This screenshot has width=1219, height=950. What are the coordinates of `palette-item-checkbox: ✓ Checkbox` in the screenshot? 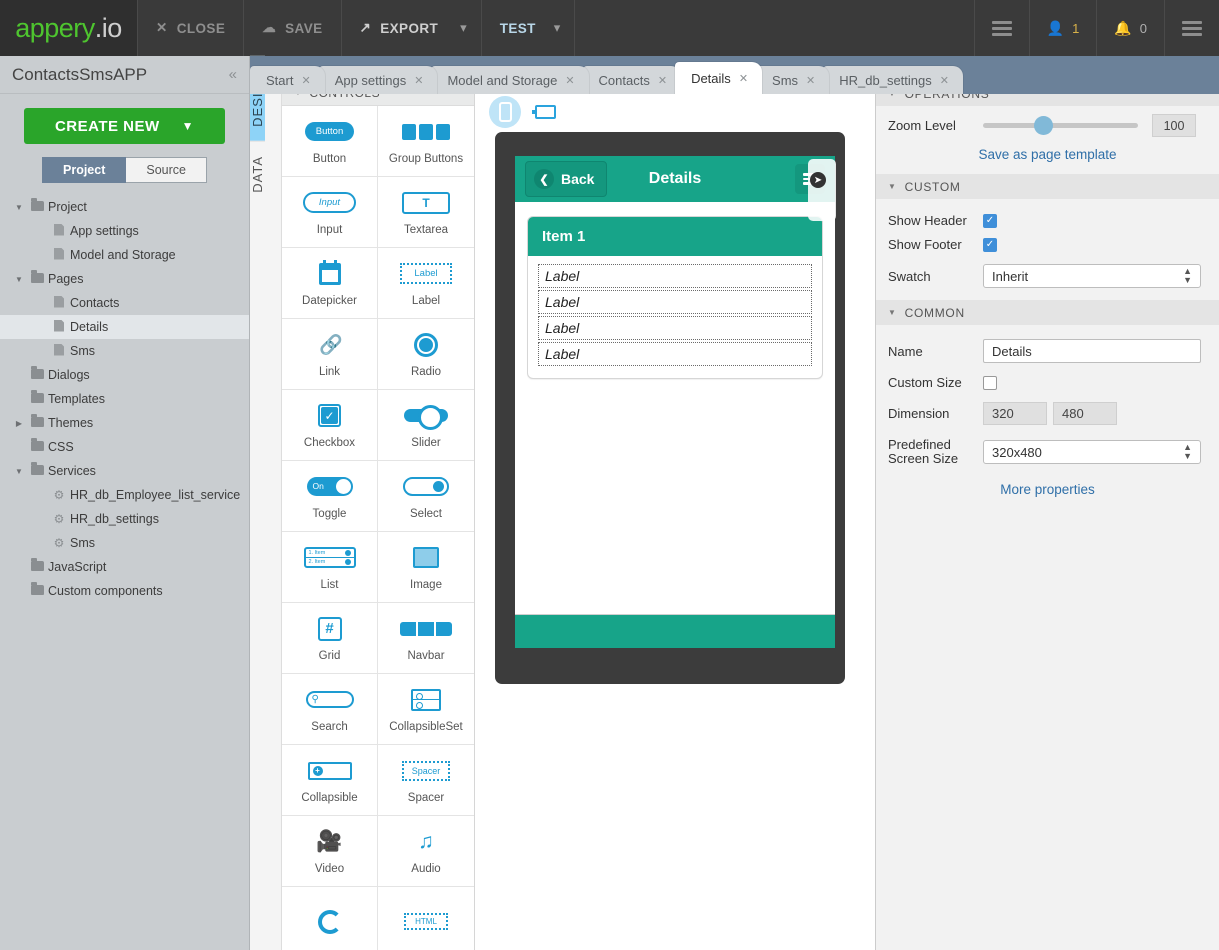 It's located at (330, 425).